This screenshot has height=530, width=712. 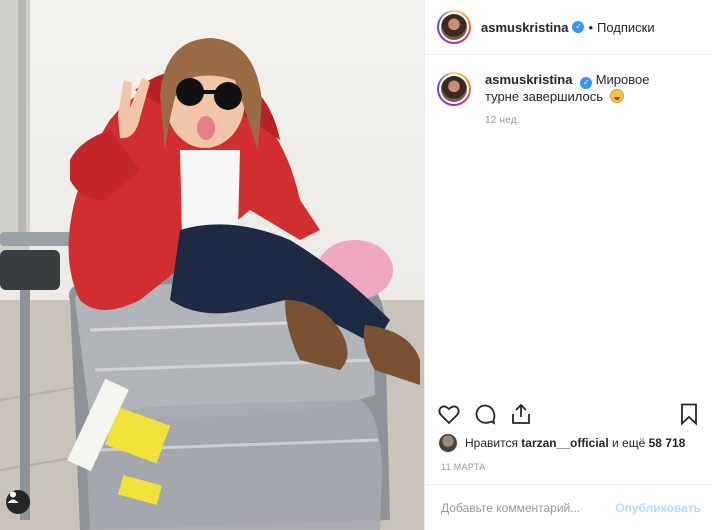 I want to click on caption-time: 12 нед., so click(x=585, y=121).